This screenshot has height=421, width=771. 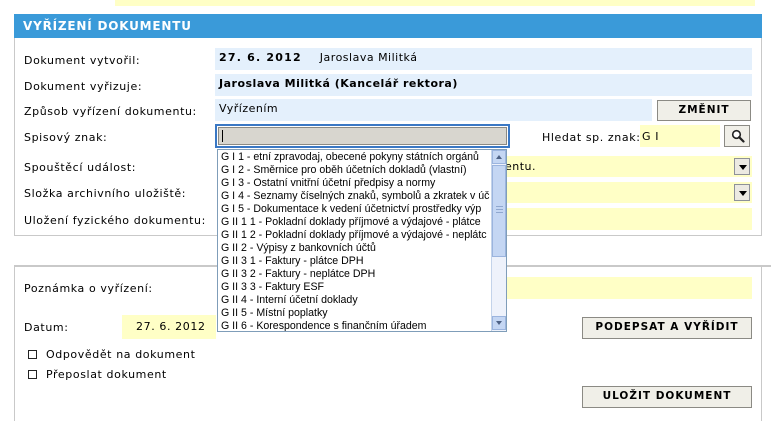 I want to click on datum-input: 27. 6. 2012, so click(x=169, y=327).